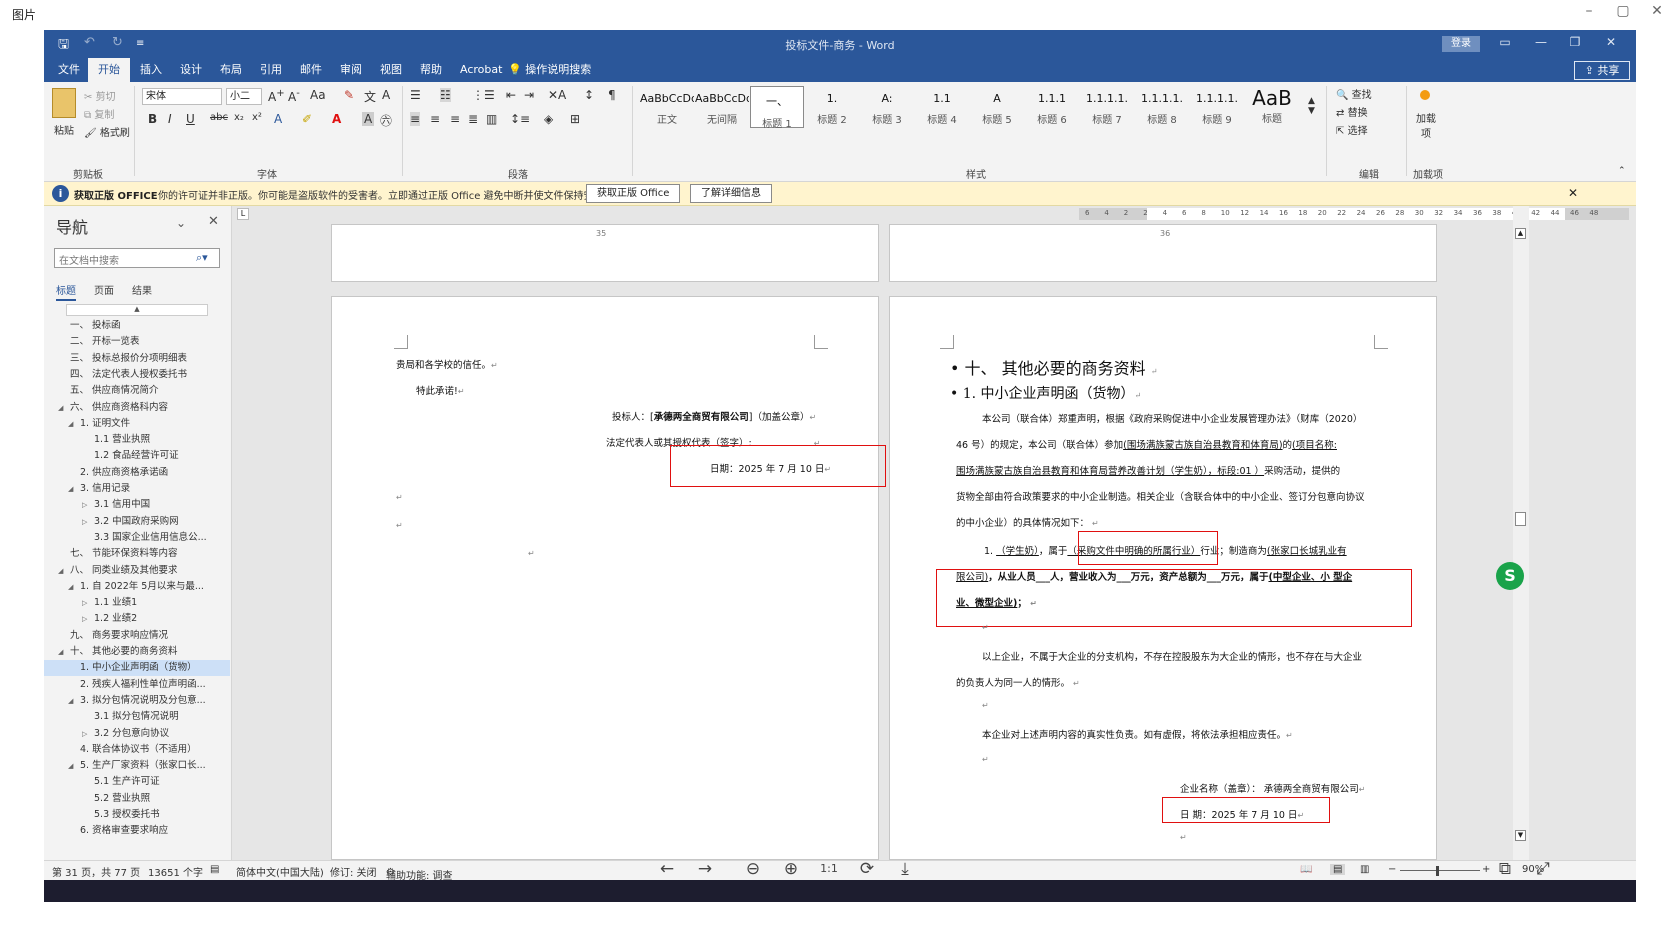  Describe the element at coordinates (271, 70) in the screenshot. I see `tab-references: 引用` at that location.